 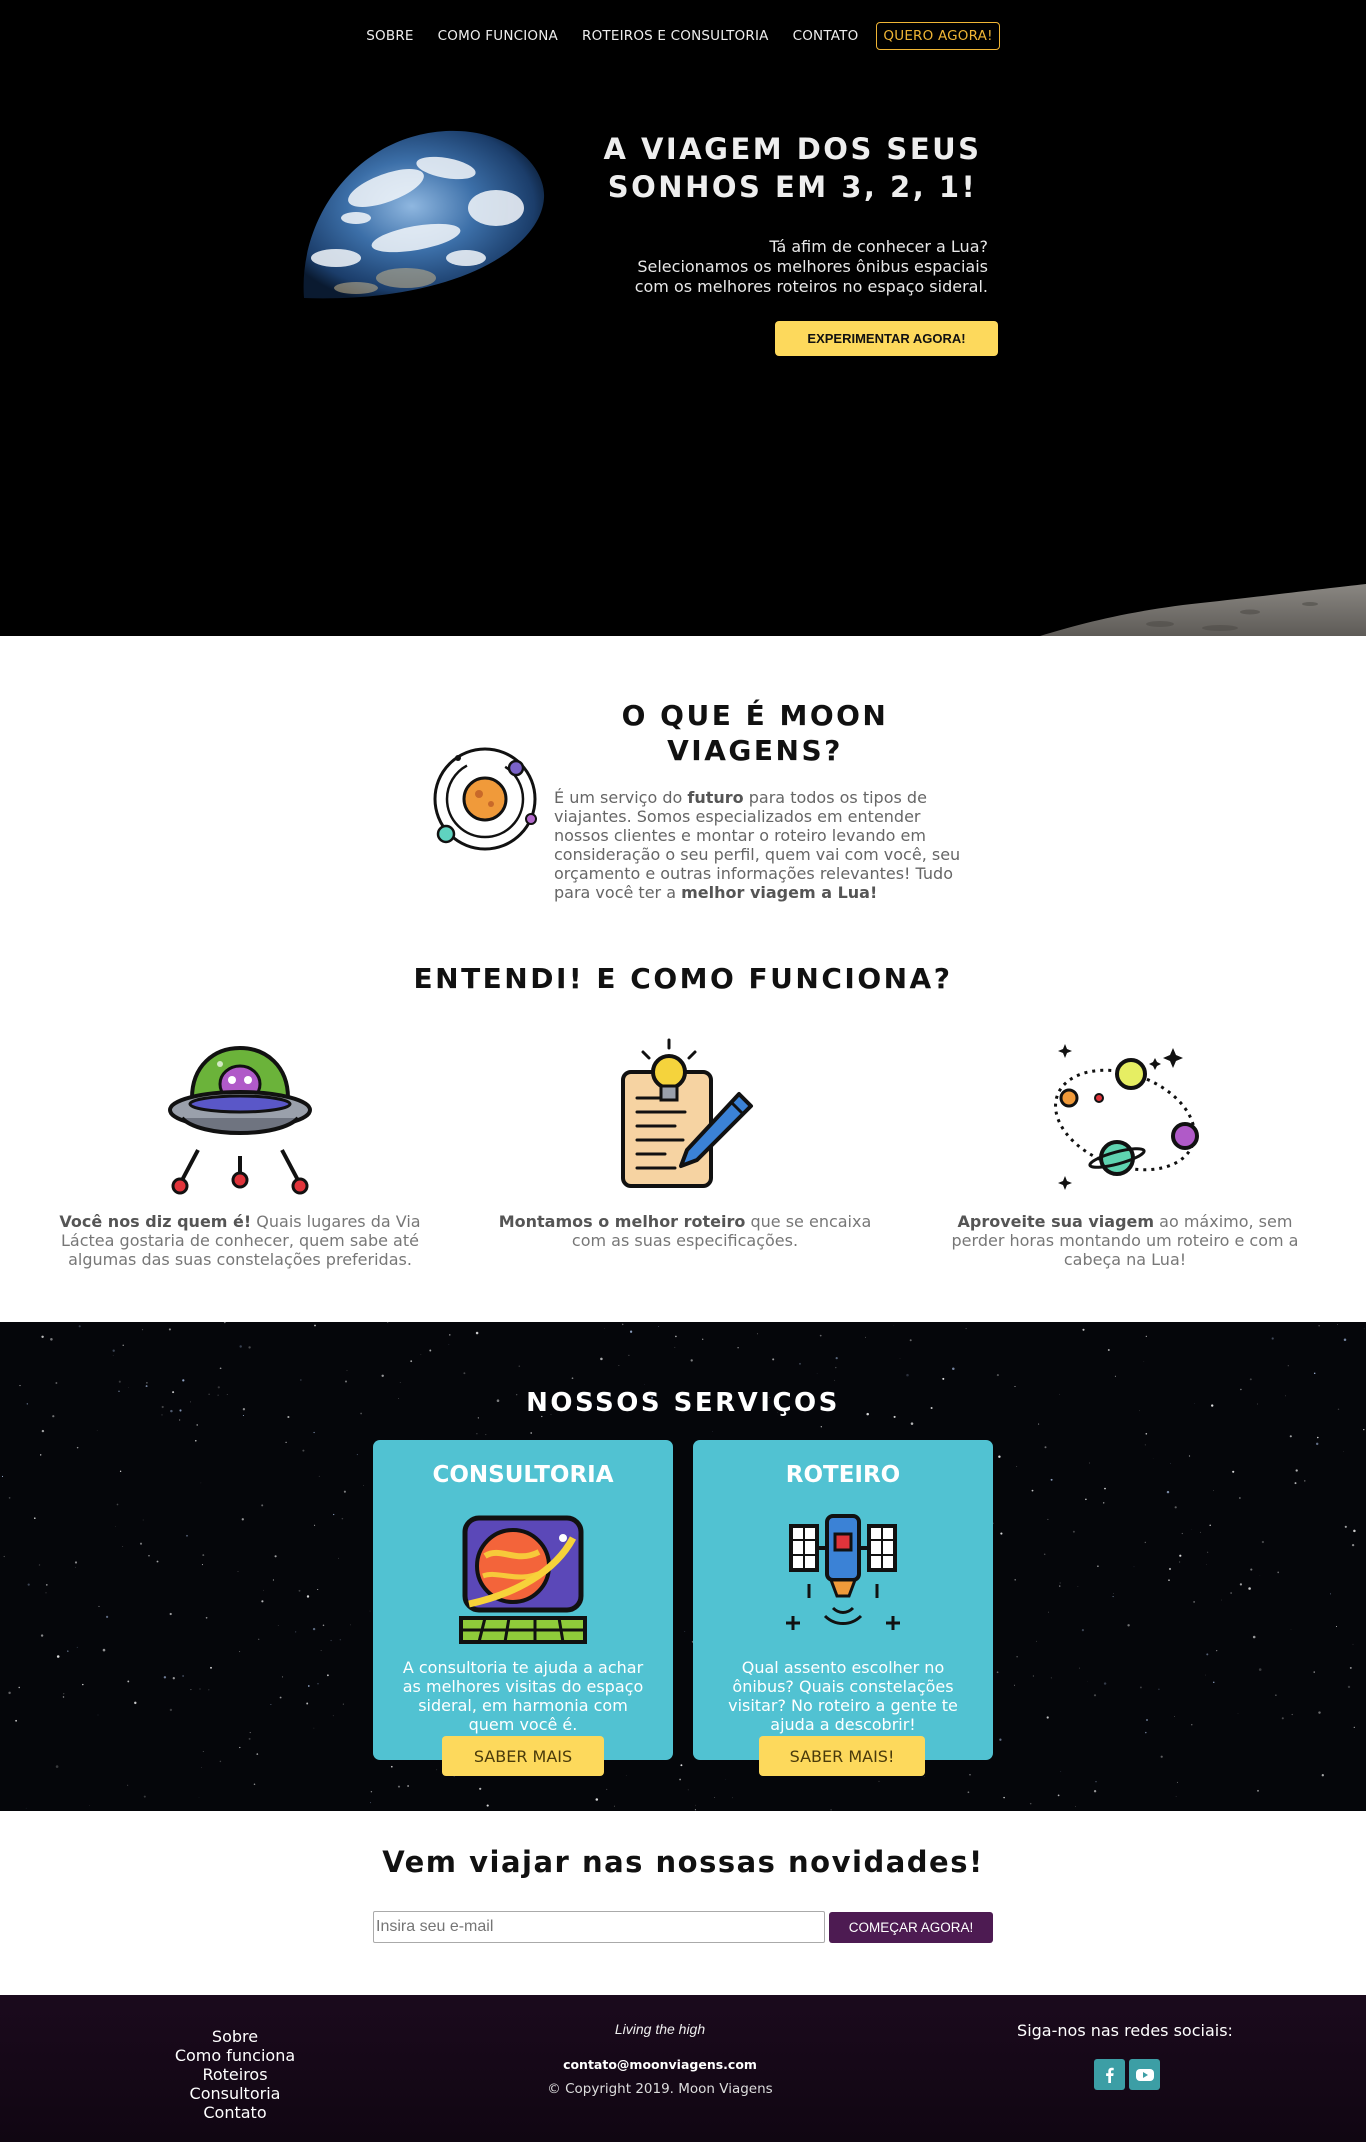 What do you see at coordinates (843, 1475) in the screenshot?
I see `card-title: ROTEIRO` at bounding box center [843, 1475].